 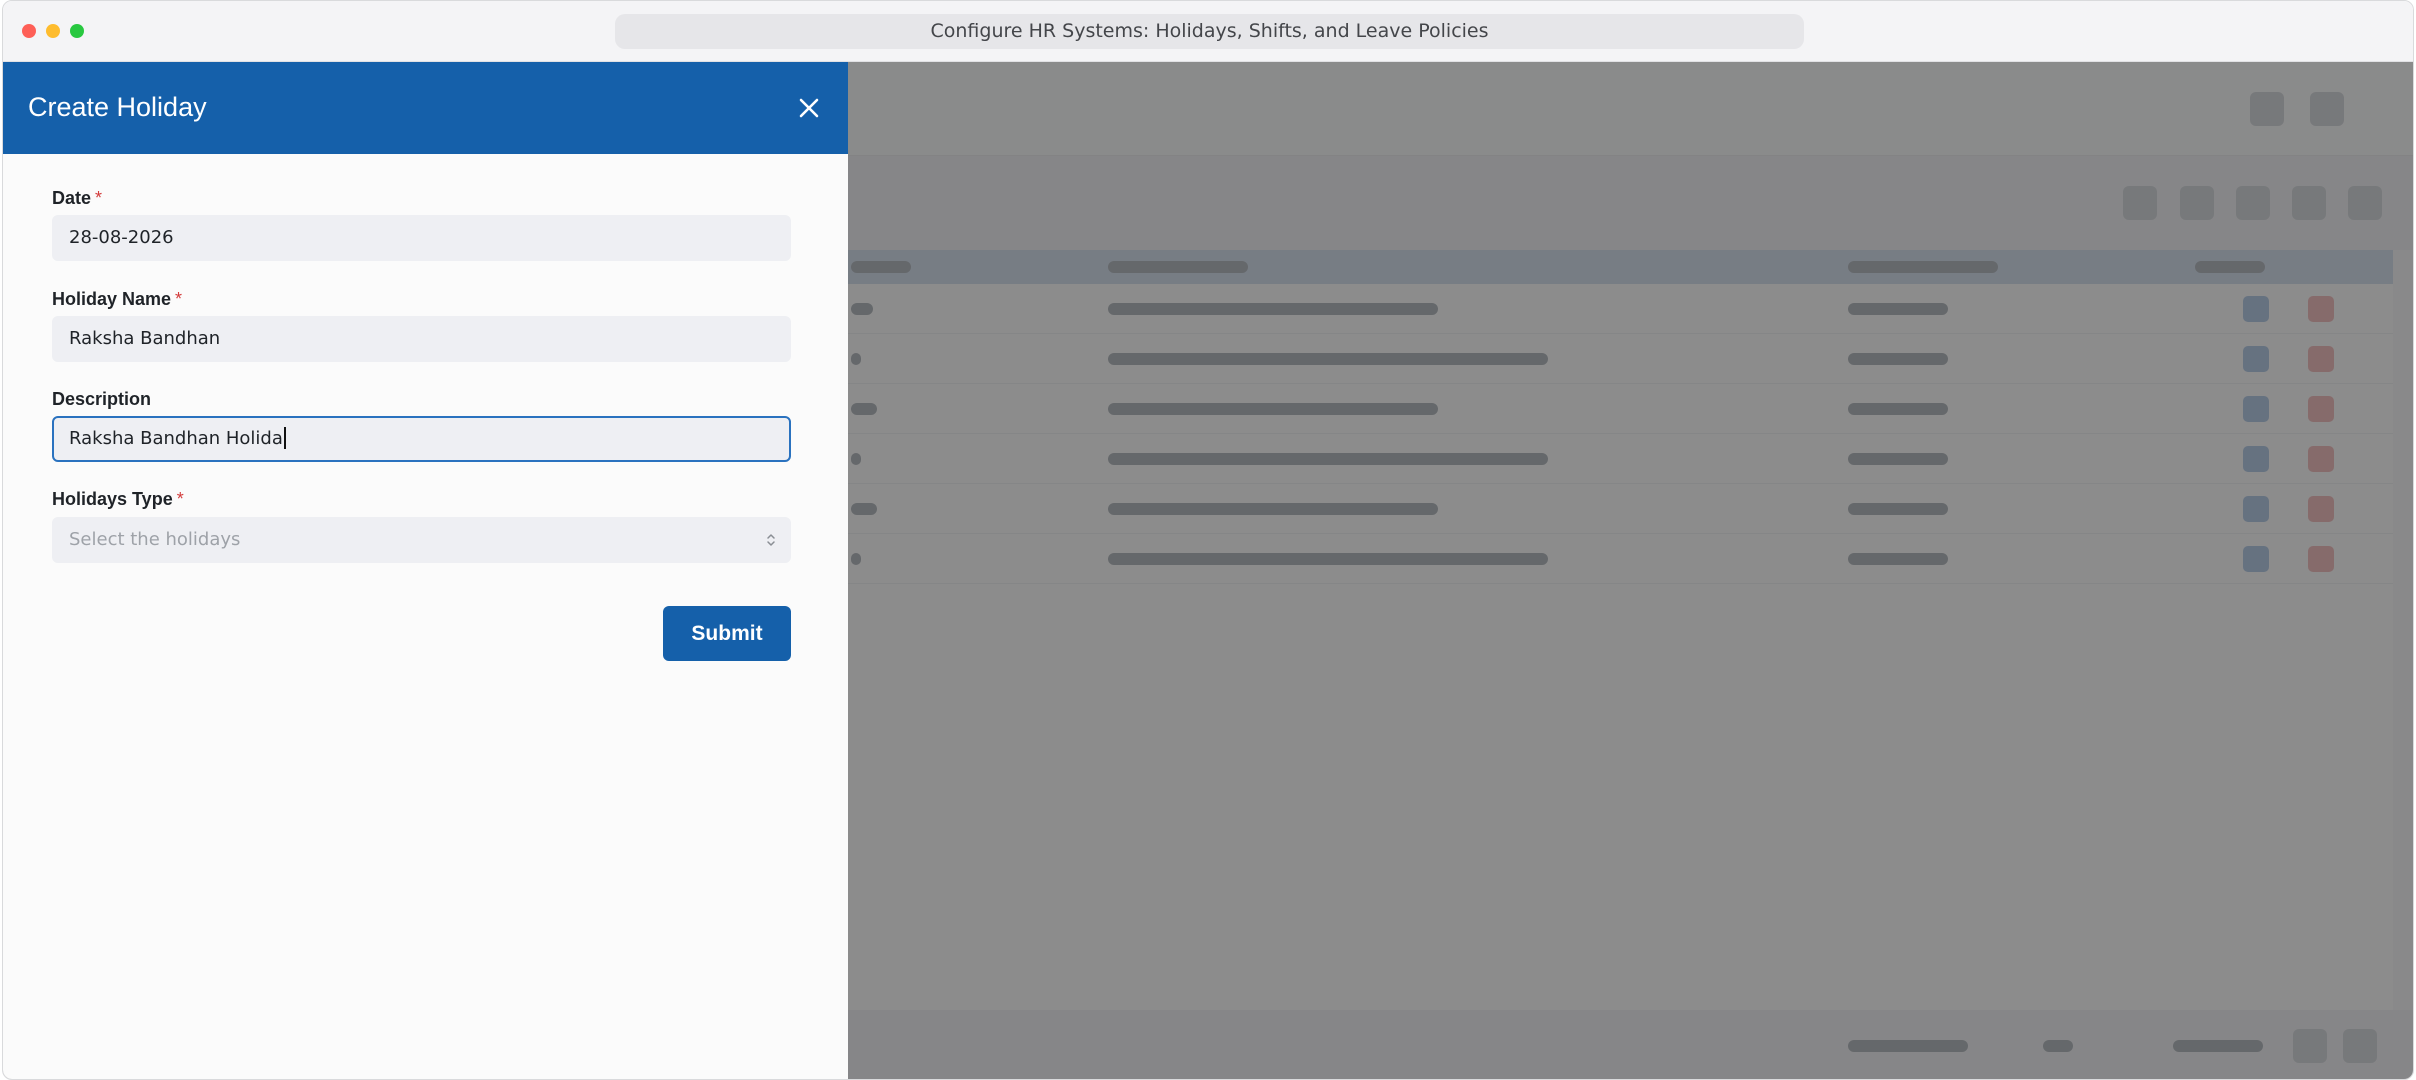 What do you see at coordinates (117, 107) in the screenshot?
I see `drawer-title: Create Holiday` at bounding box center [117, 107].